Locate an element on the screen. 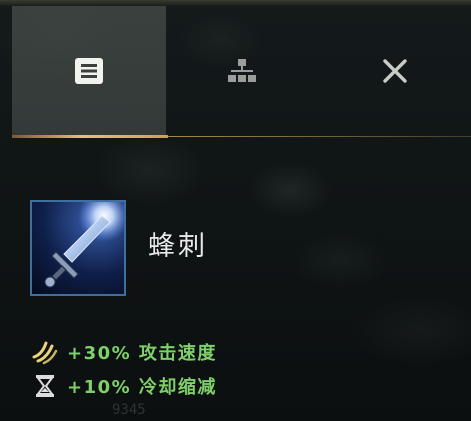 Image resolution: width=471 pixels, height=421 pixels. stat-row-cooldown: +10% 冷却缩减 is located at coordinates (124, 386).